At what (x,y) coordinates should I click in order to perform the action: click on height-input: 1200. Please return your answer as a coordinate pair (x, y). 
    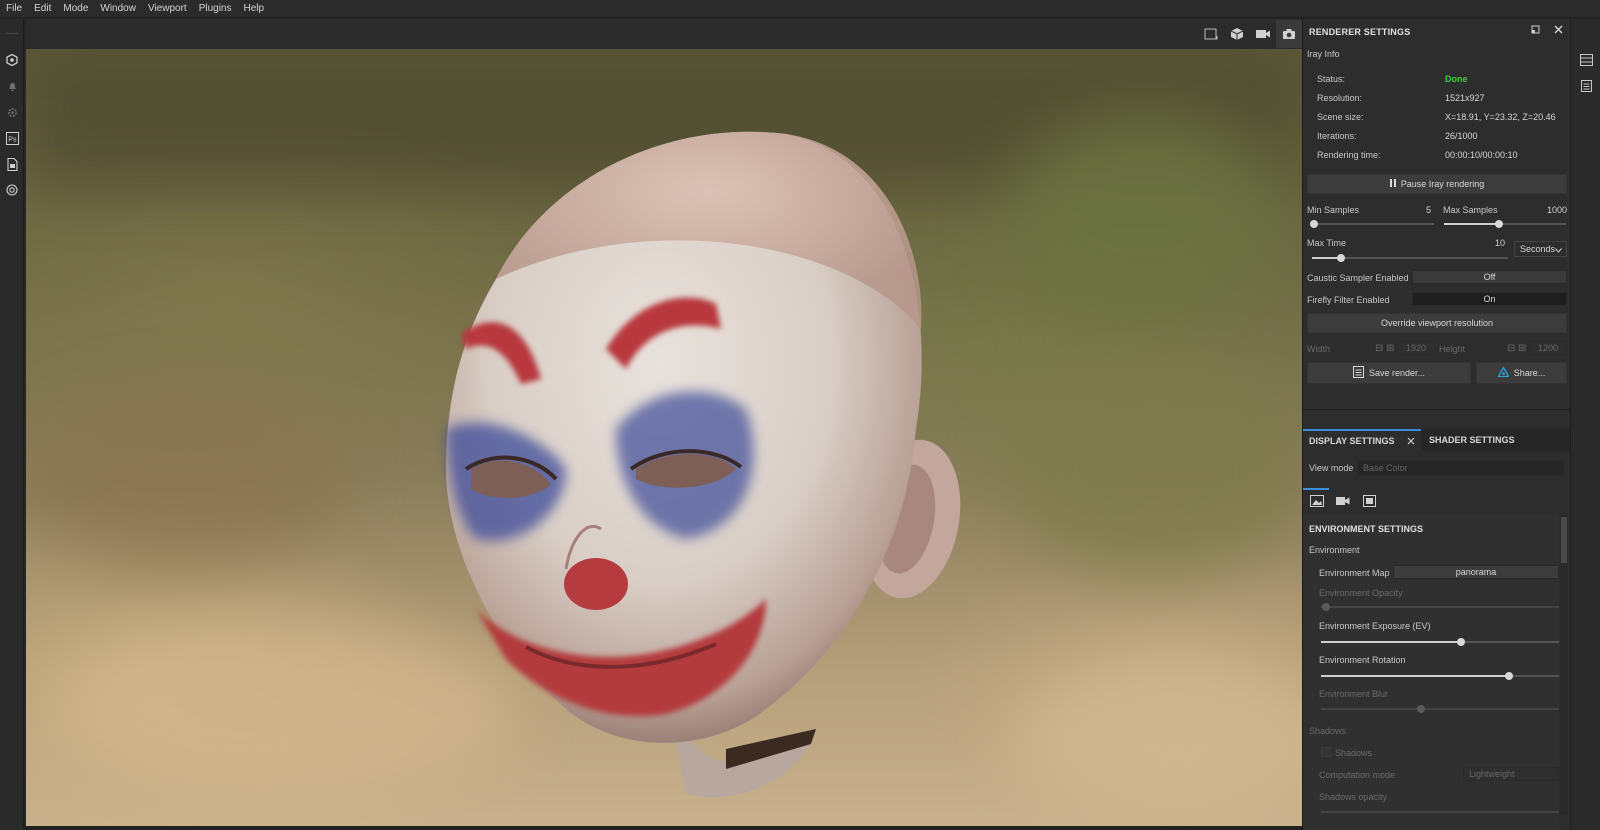
    Looking at the image, I should click on (1548, 348).